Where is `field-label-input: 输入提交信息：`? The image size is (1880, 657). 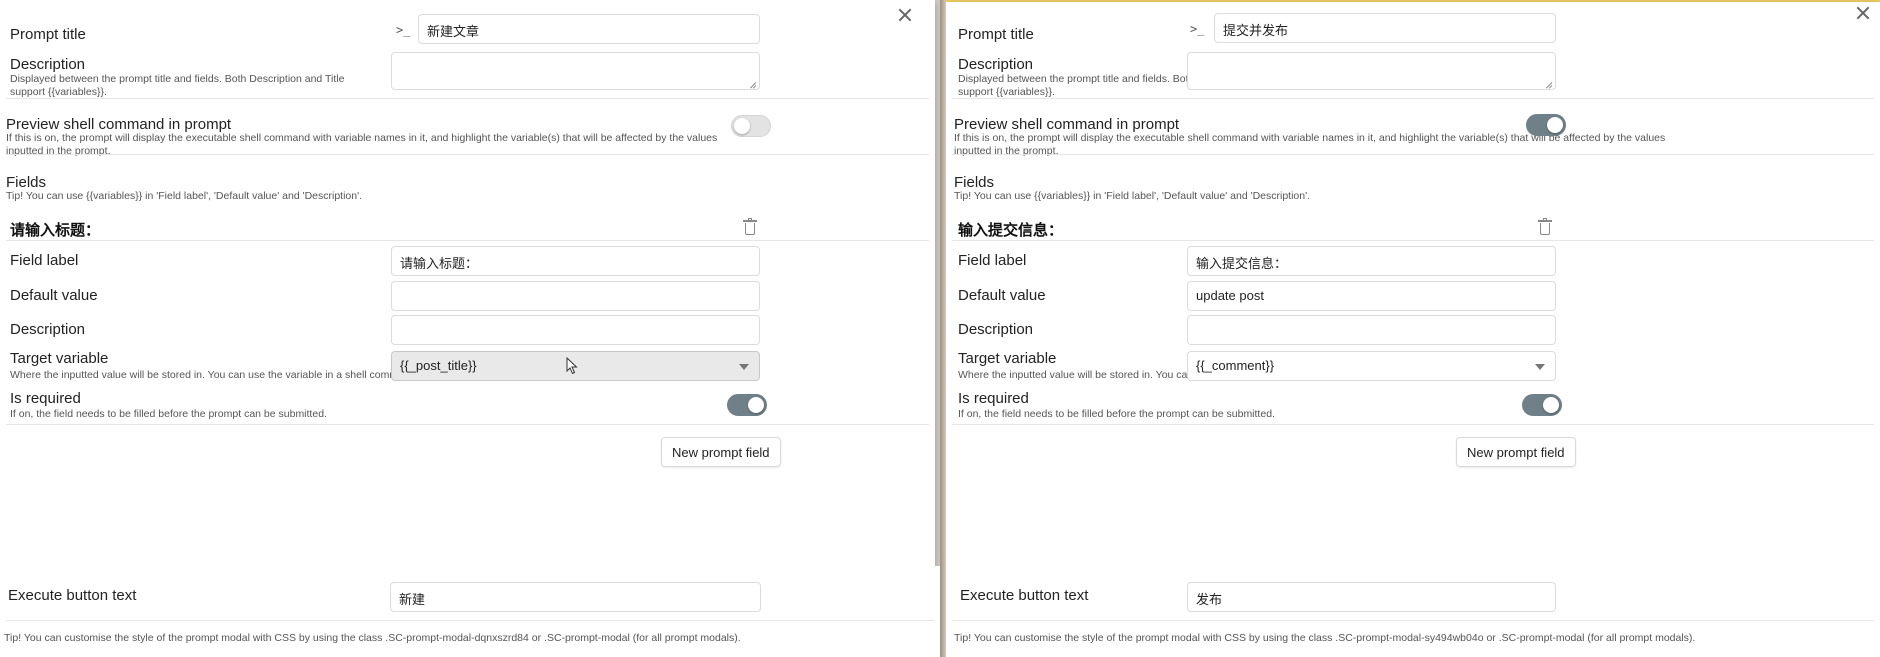
field-label-input: 输入提交信息： is located at coordinates (1371, 261).